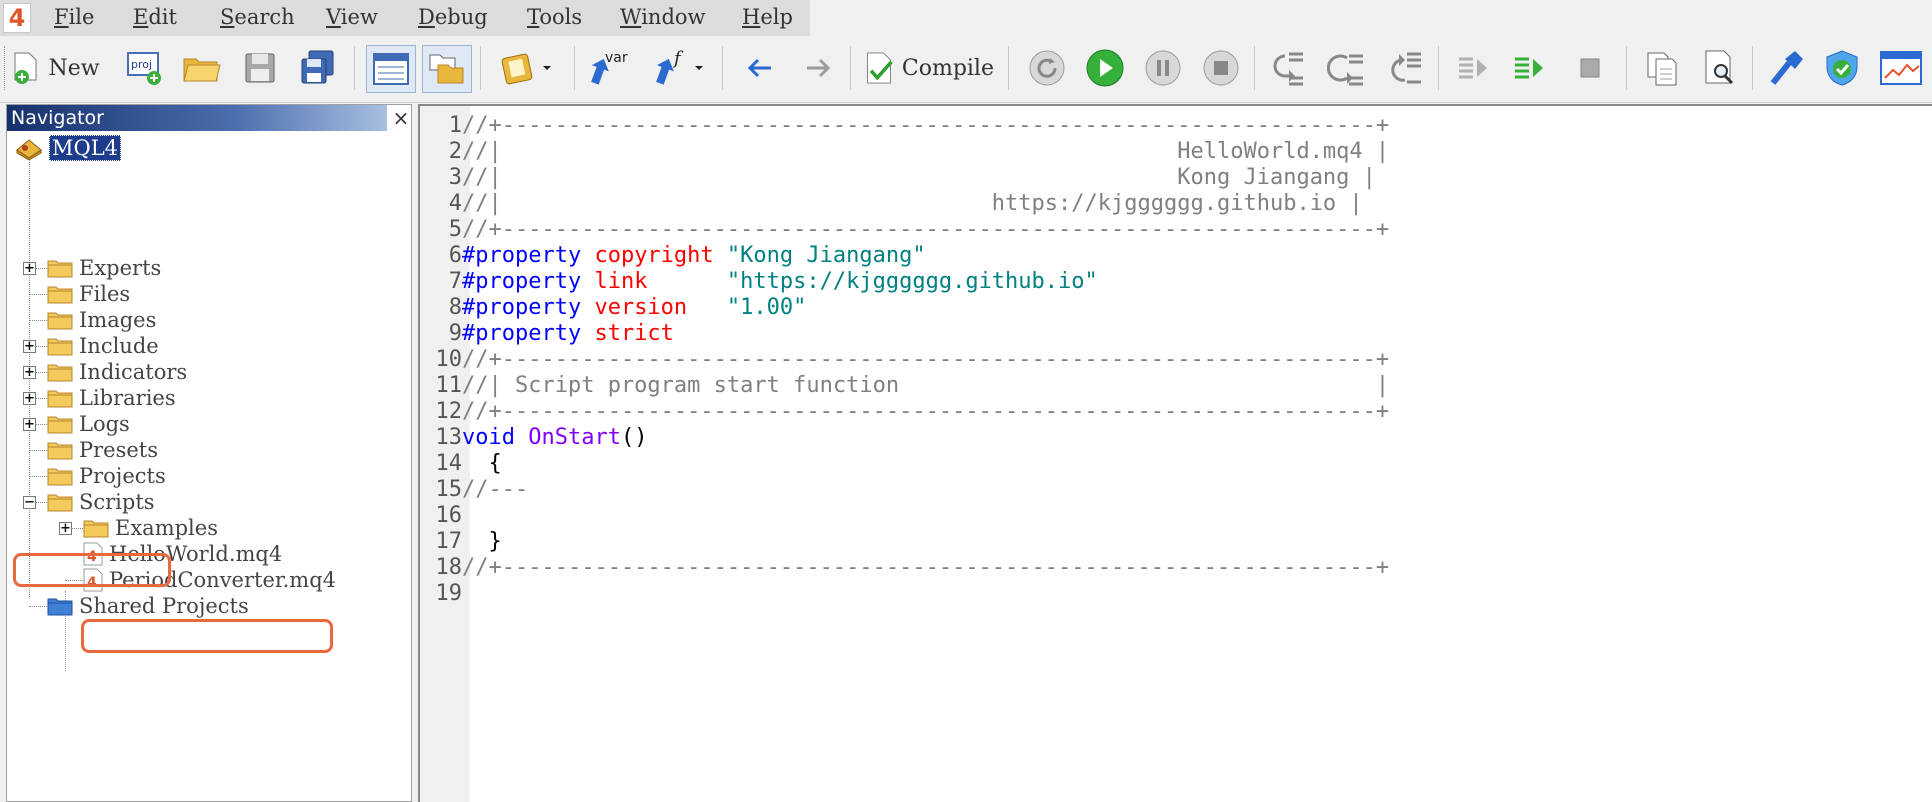 This screenshot has width=1932, height=802. Describe the element at coordinates (155, 17) in the screenshot. I see `menu-edit: Edit` at that location.